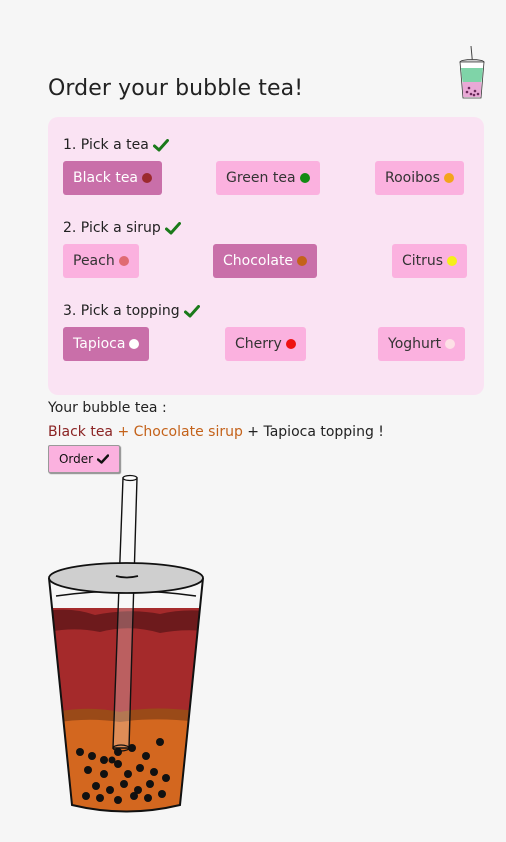 Image resolution: width=506 pixels, height=842 pixels. I want to click on option-green-tea-button: Green tea, so click(268, 178).